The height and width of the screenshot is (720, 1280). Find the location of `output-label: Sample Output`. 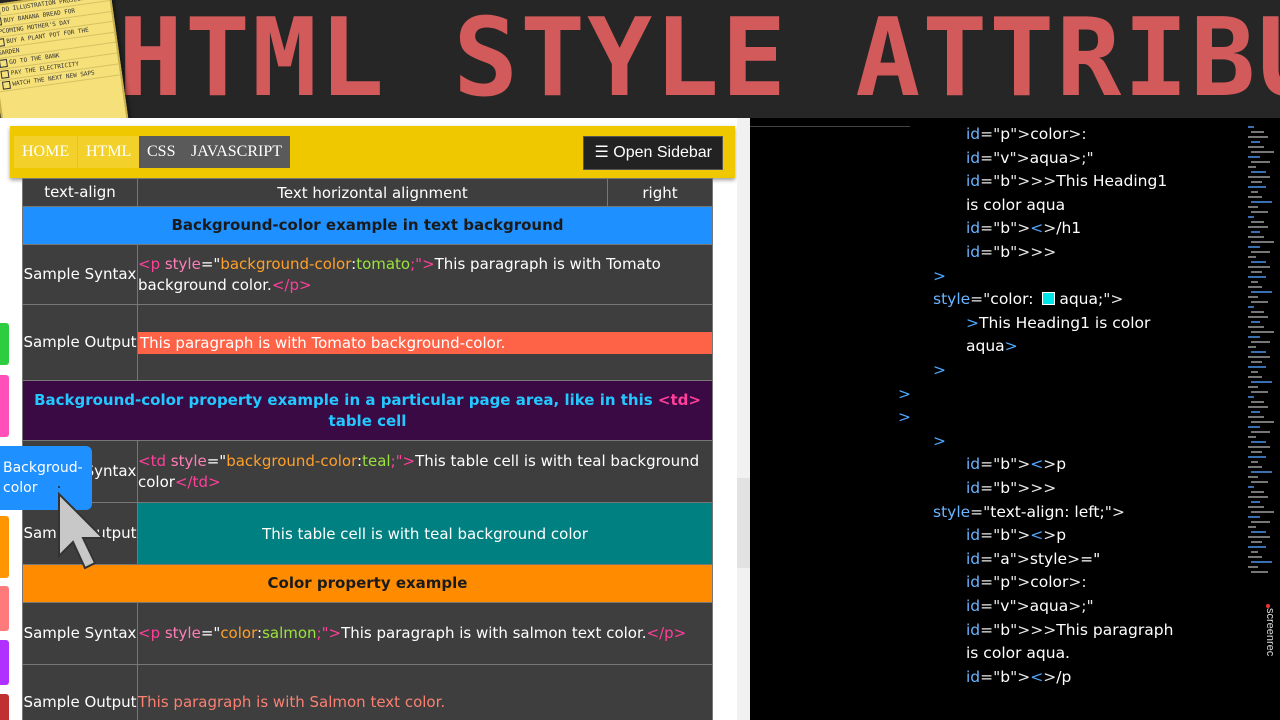

output-label: Sample Output is located at coordinates (80, 692).